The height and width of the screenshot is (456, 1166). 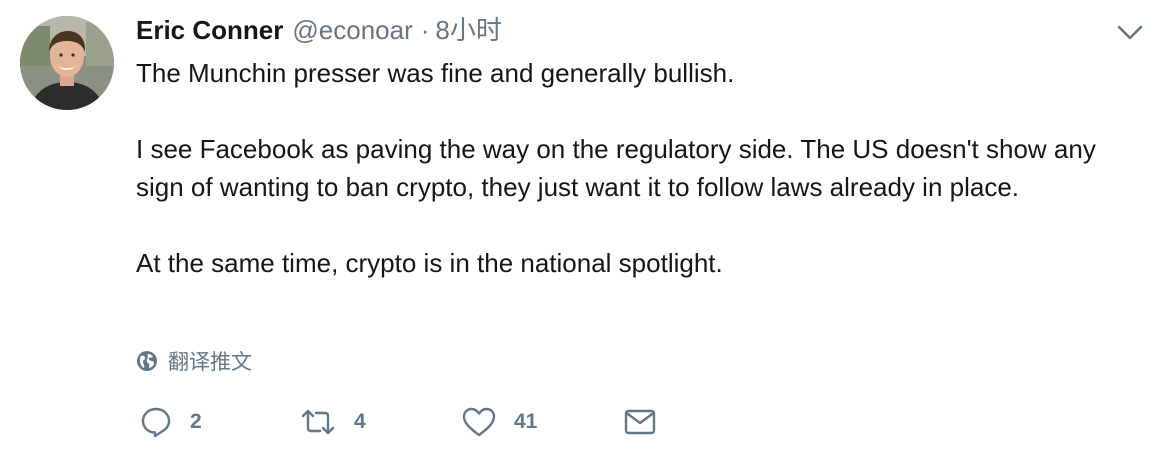 What do you see at coordinates (360, 421) in the screenshot?
I see `retweet-count: 4` at bounding box center [360, 421].